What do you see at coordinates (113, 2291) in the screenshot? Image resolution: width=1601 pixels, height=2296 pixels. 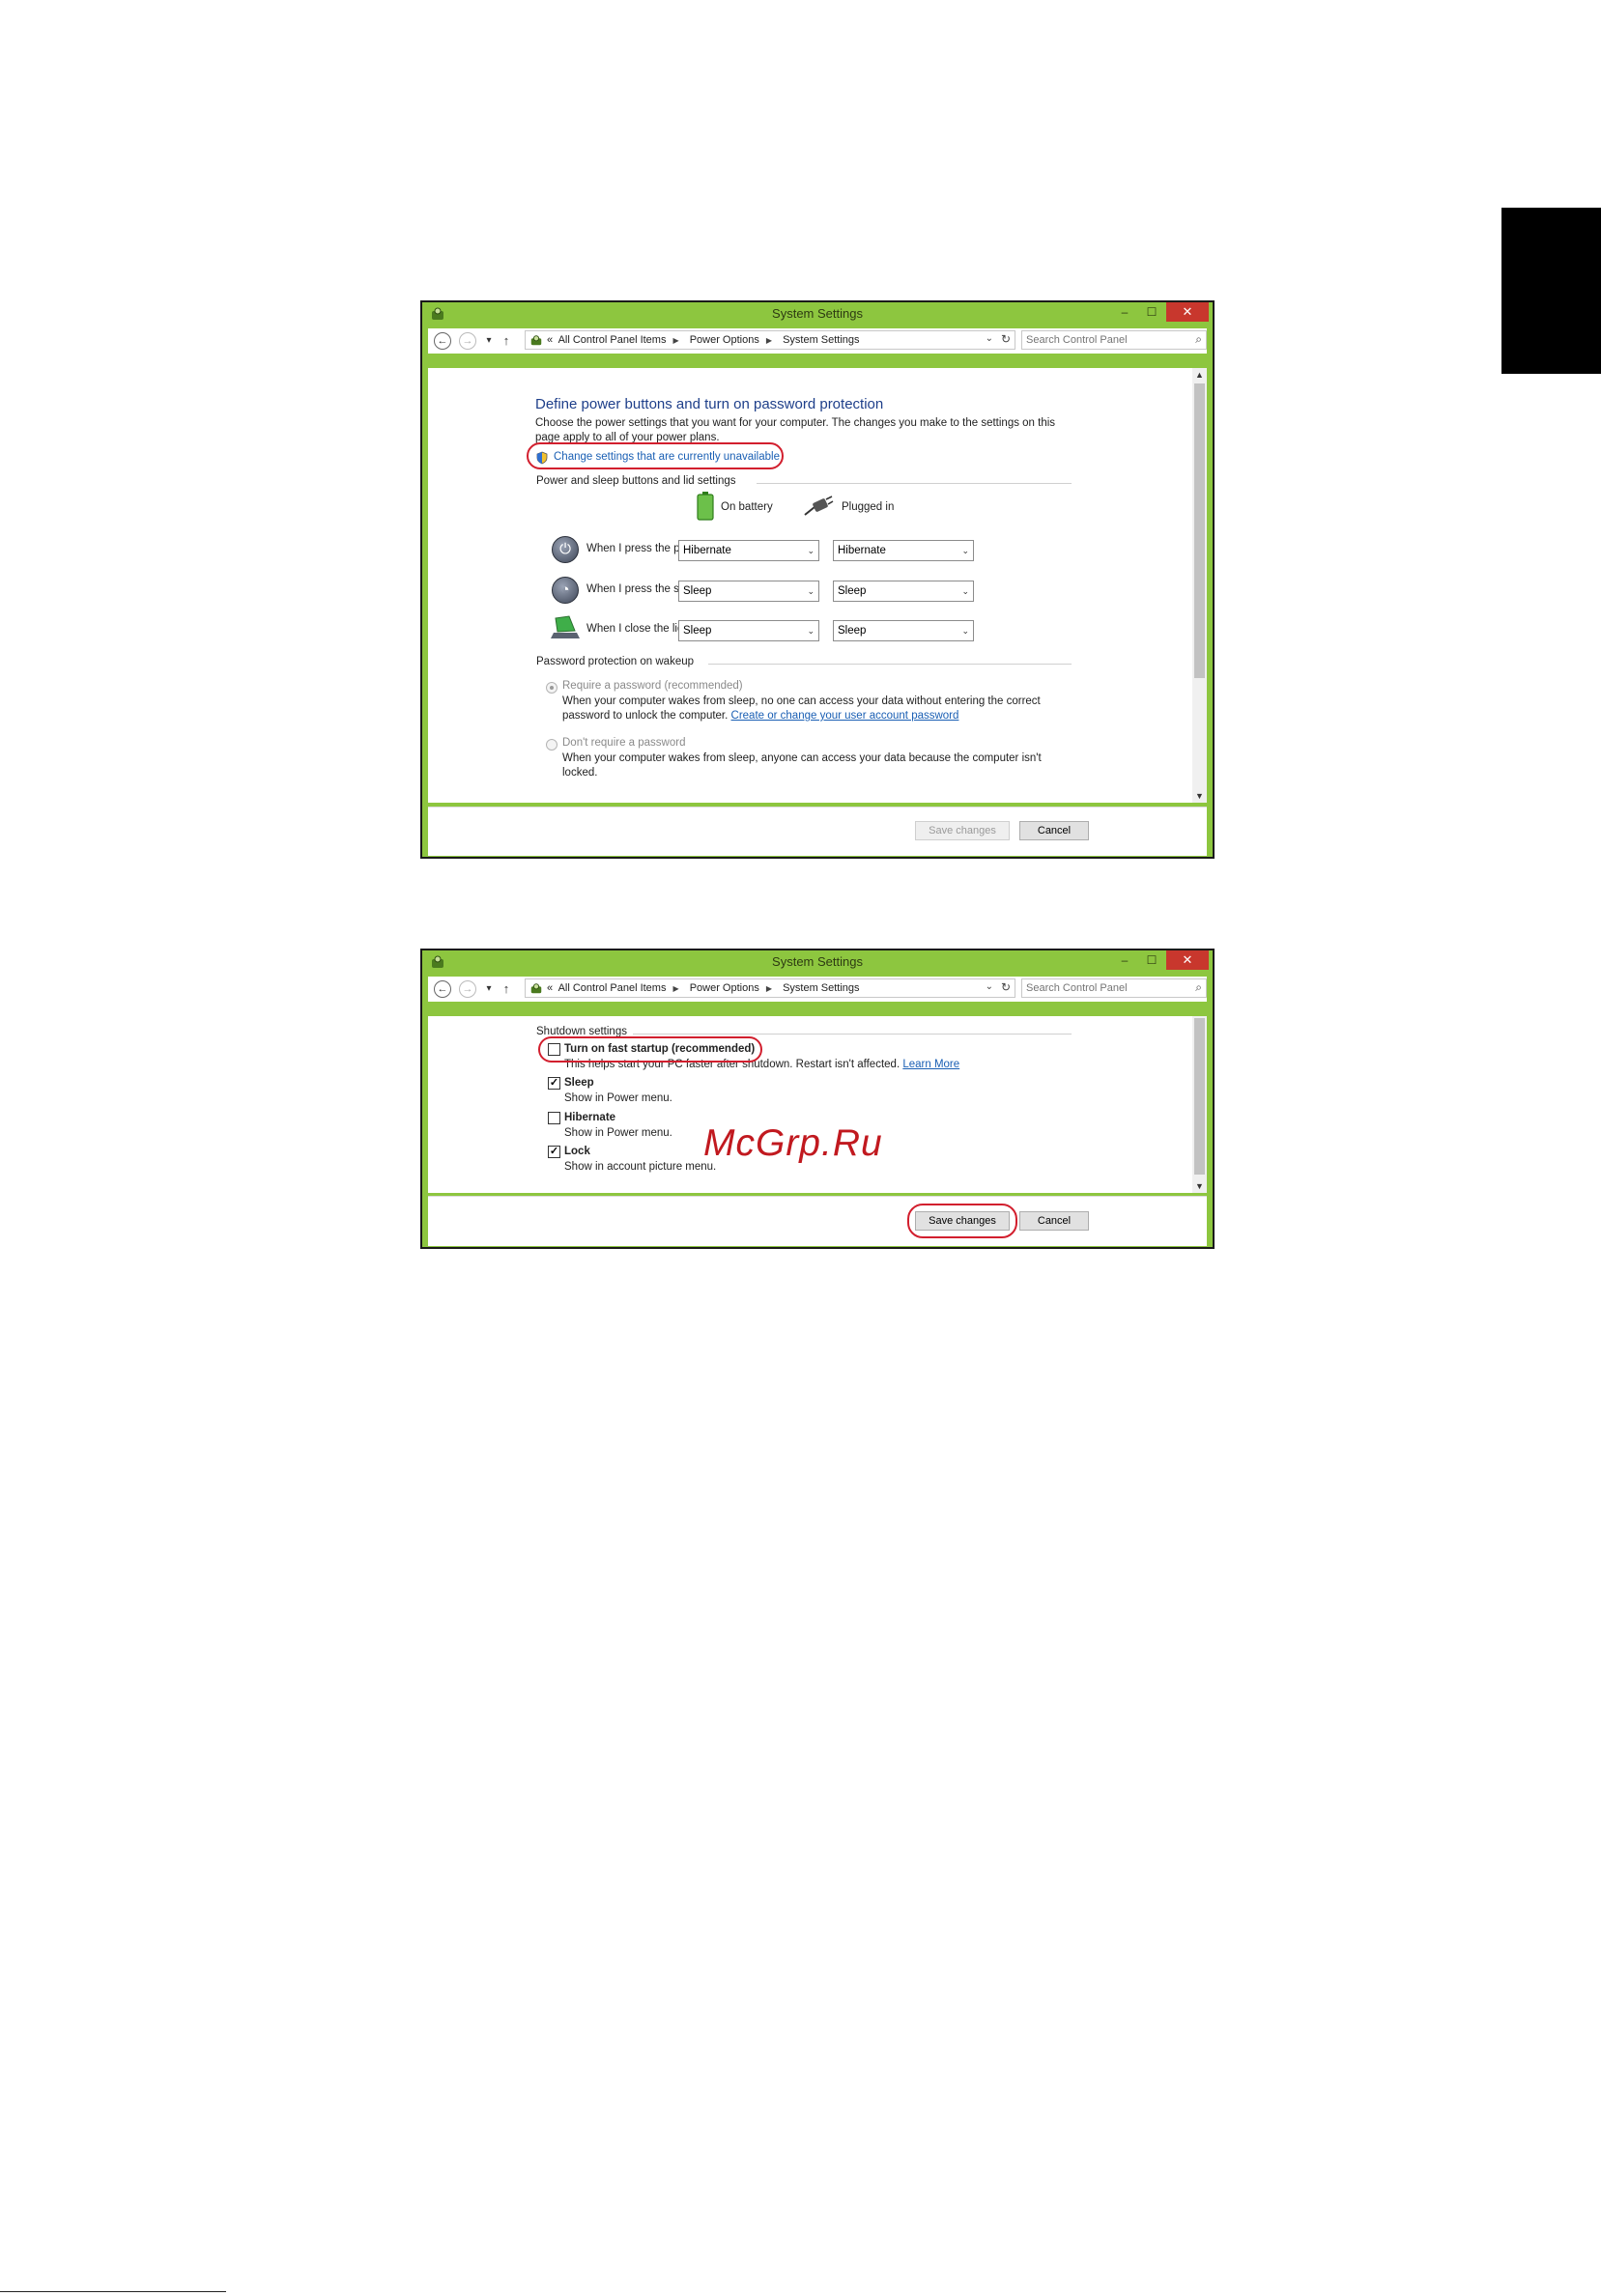 I see `footer-rule` at bounding box center [113, 2291].